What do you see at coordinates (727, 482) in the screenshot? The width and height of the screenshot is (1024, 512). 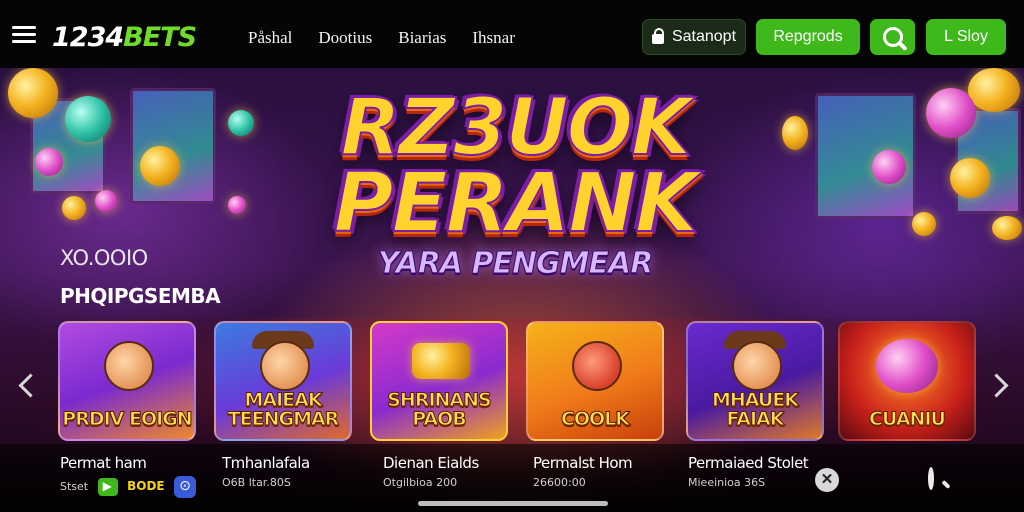 I see `game-meta-5: Mieeinioa 36S` at bounding box center [727, 482].